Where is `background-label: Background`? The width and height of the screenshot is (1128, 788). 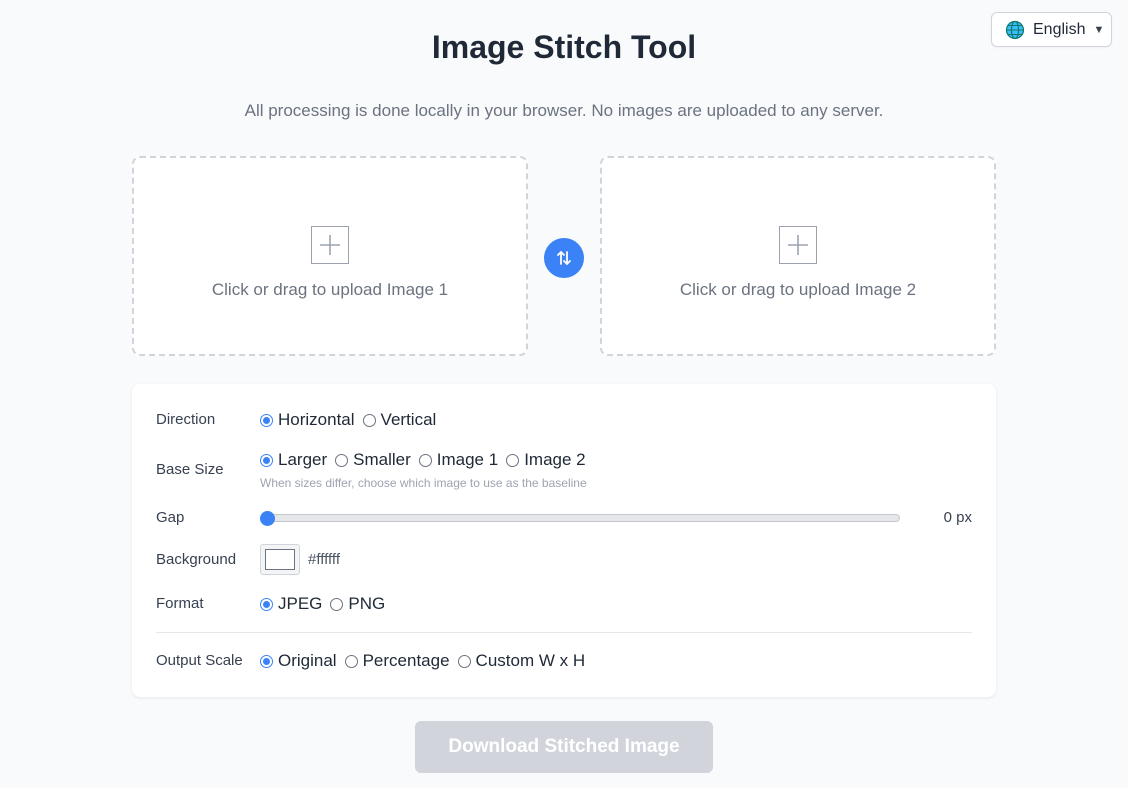
background-label: Background is located at coordinates (196, 559).